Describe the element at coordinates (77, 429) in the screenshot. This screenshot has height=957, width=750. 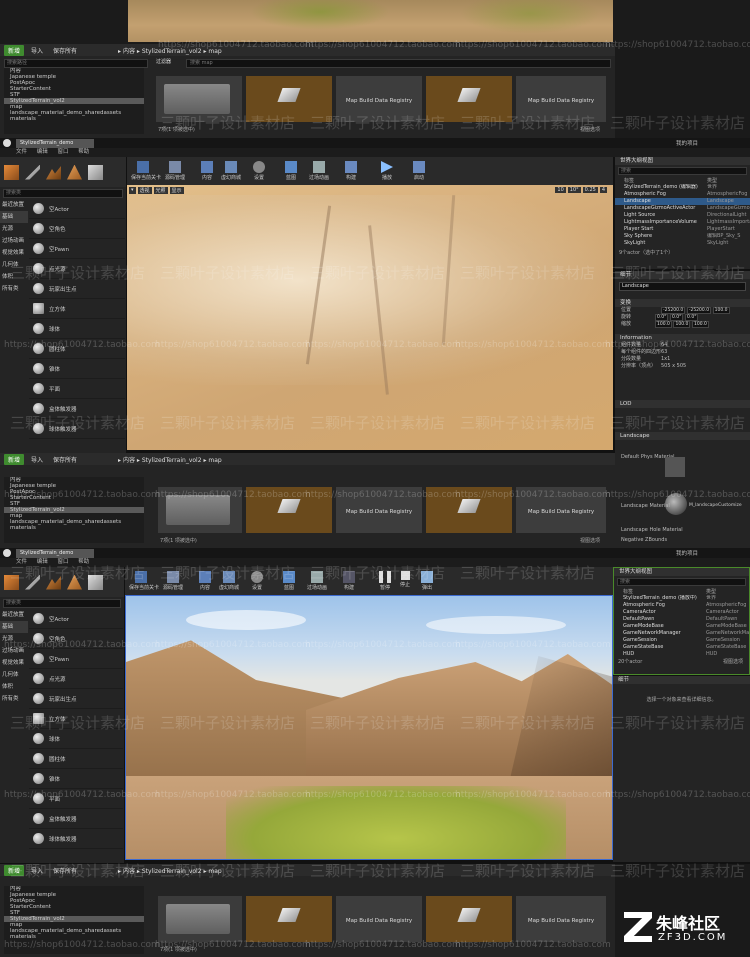
I see `place-item: 球体触发器` at that location.